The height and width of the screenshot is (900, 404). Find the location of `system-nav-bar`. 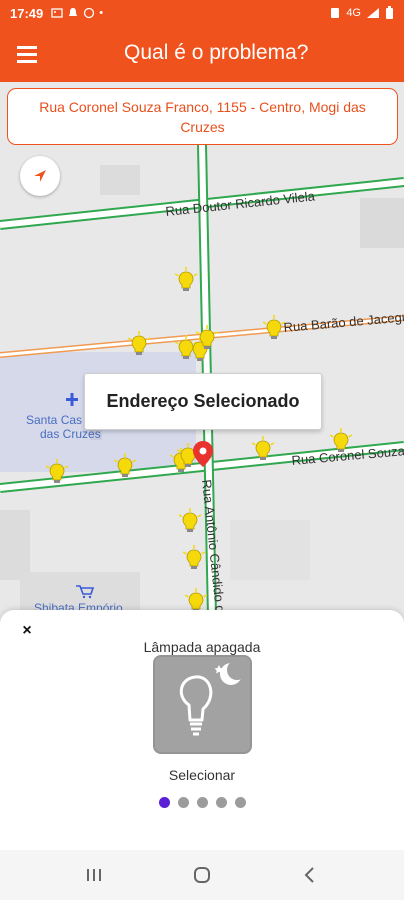

system-nav-bar is located at coordinates (202, 875).